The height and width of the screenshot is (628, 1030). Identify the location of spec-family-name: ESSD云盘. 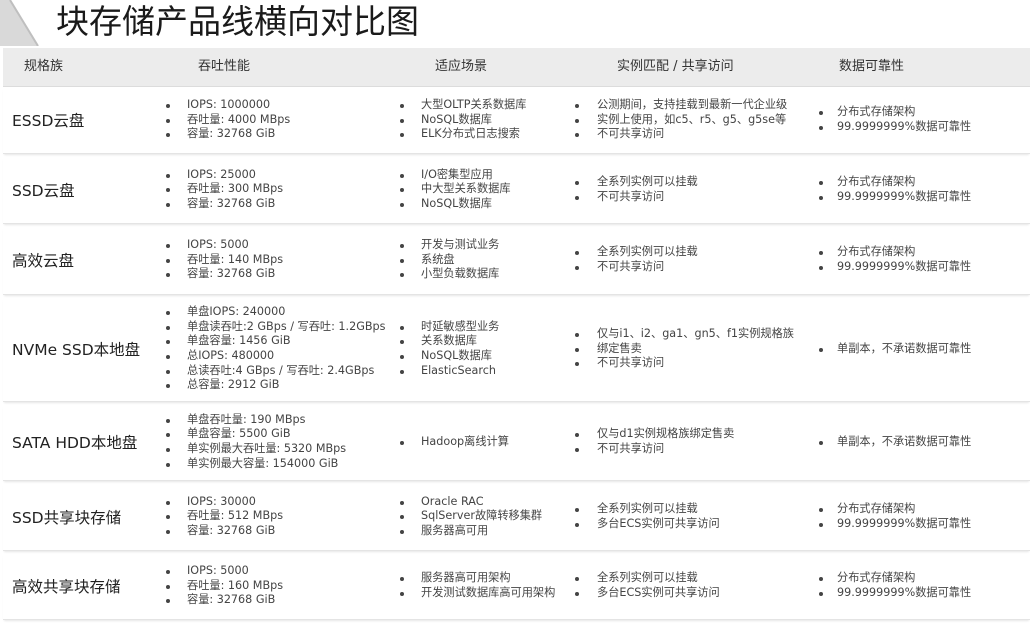
(48, 121).